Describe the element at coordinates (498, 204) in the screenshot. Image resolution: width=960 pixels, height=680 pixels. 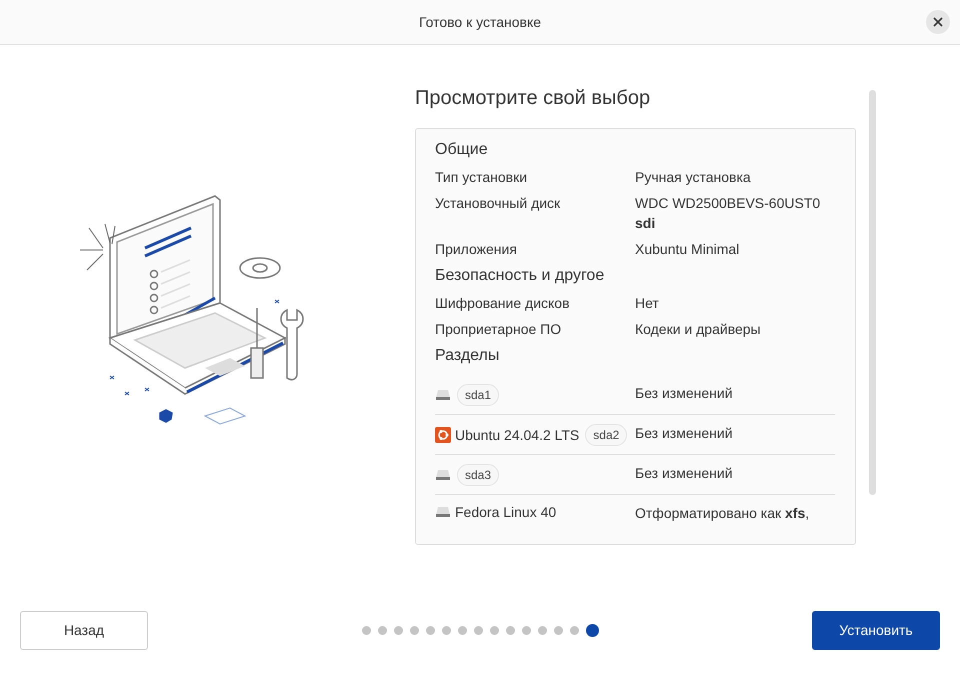
I see `setting-label: Установочный диск` at that location.